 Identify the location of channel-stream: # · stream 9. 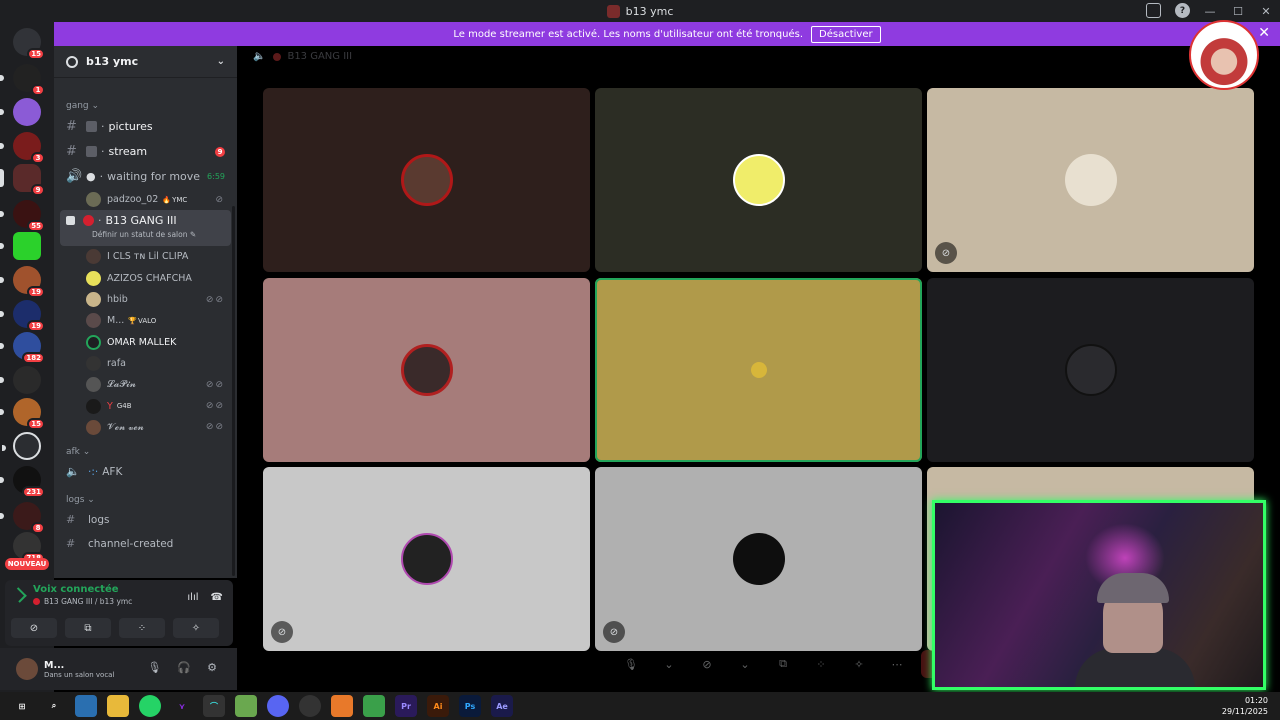
(145, 151).